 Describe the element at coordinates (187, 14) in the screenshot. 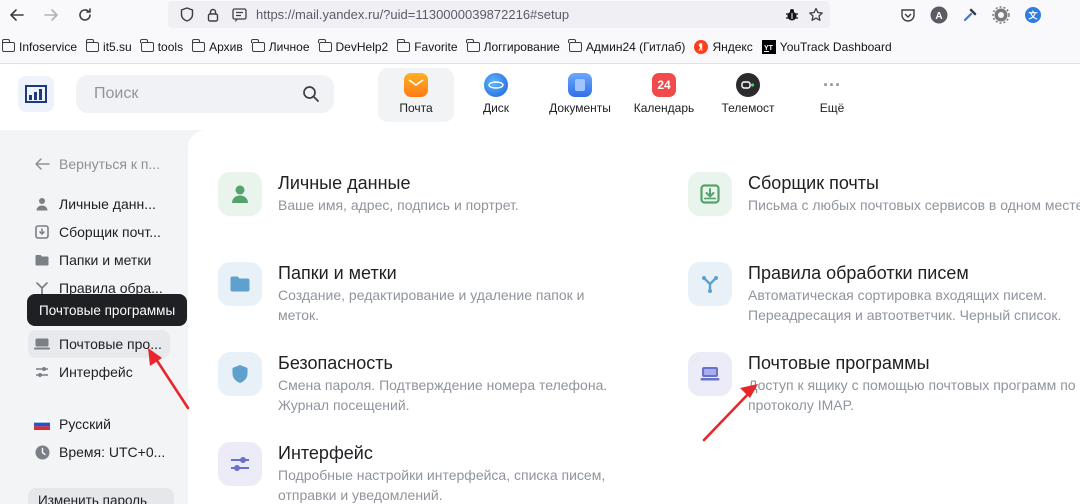

I see `shield-icon` at that location.